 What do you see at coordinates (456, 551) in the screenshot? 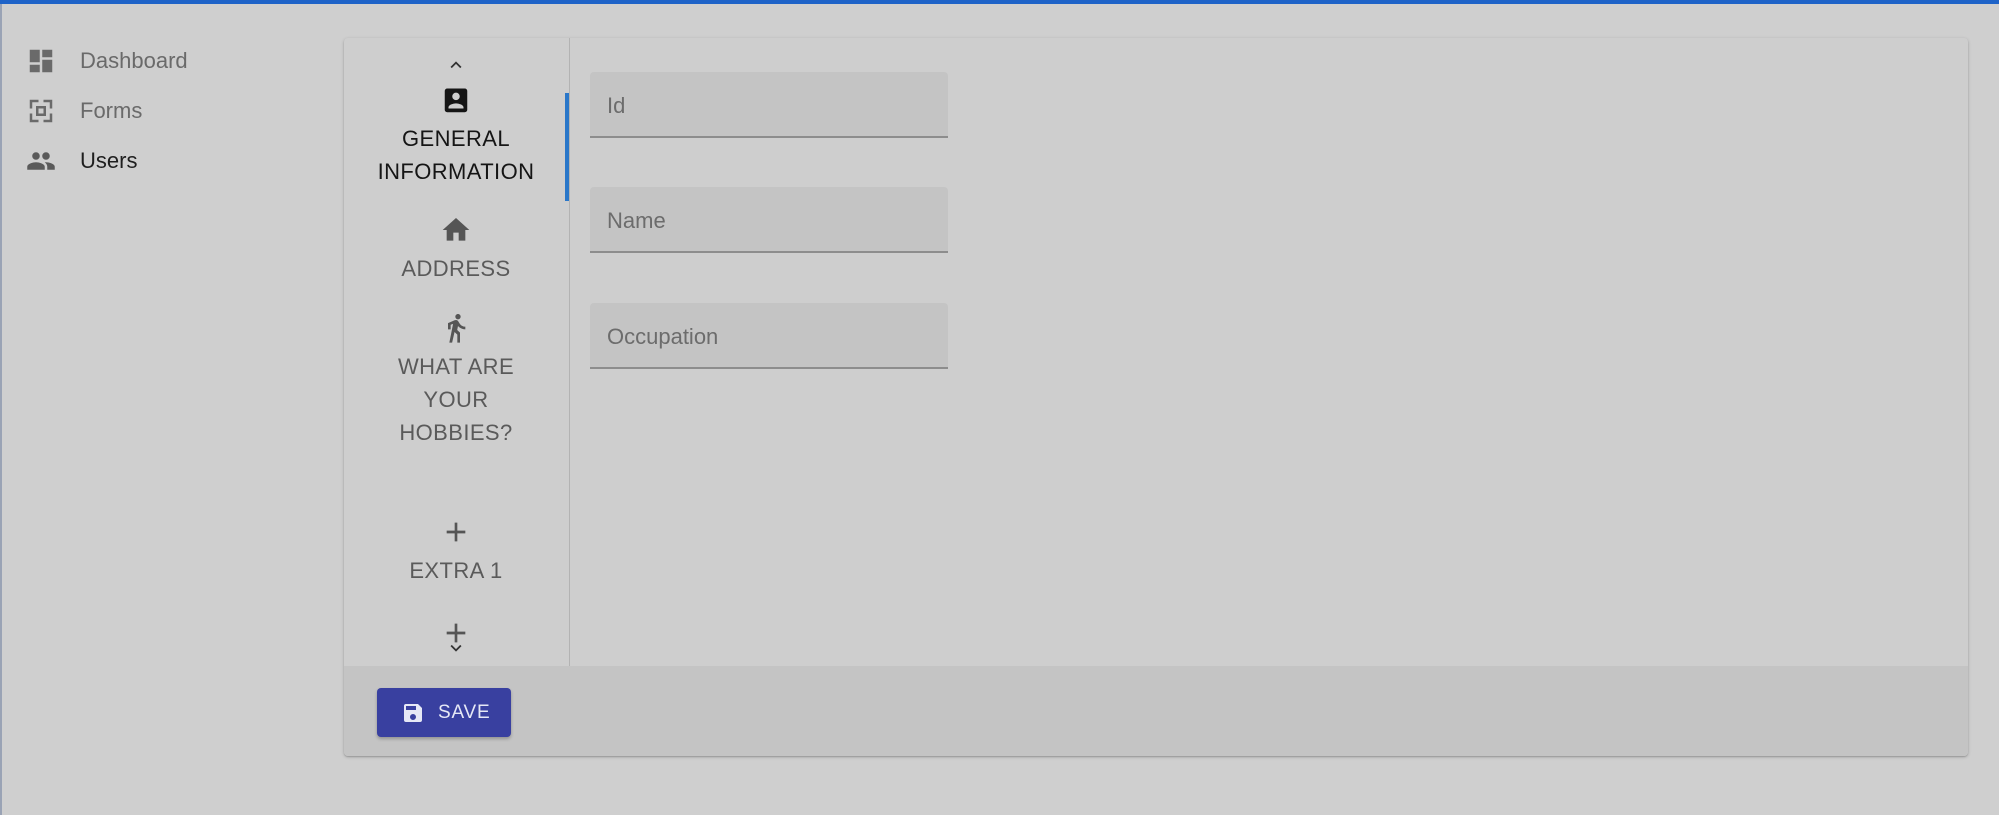
I see `tab-extra-1: EXTRA 1` at bounding box center [456, 551].